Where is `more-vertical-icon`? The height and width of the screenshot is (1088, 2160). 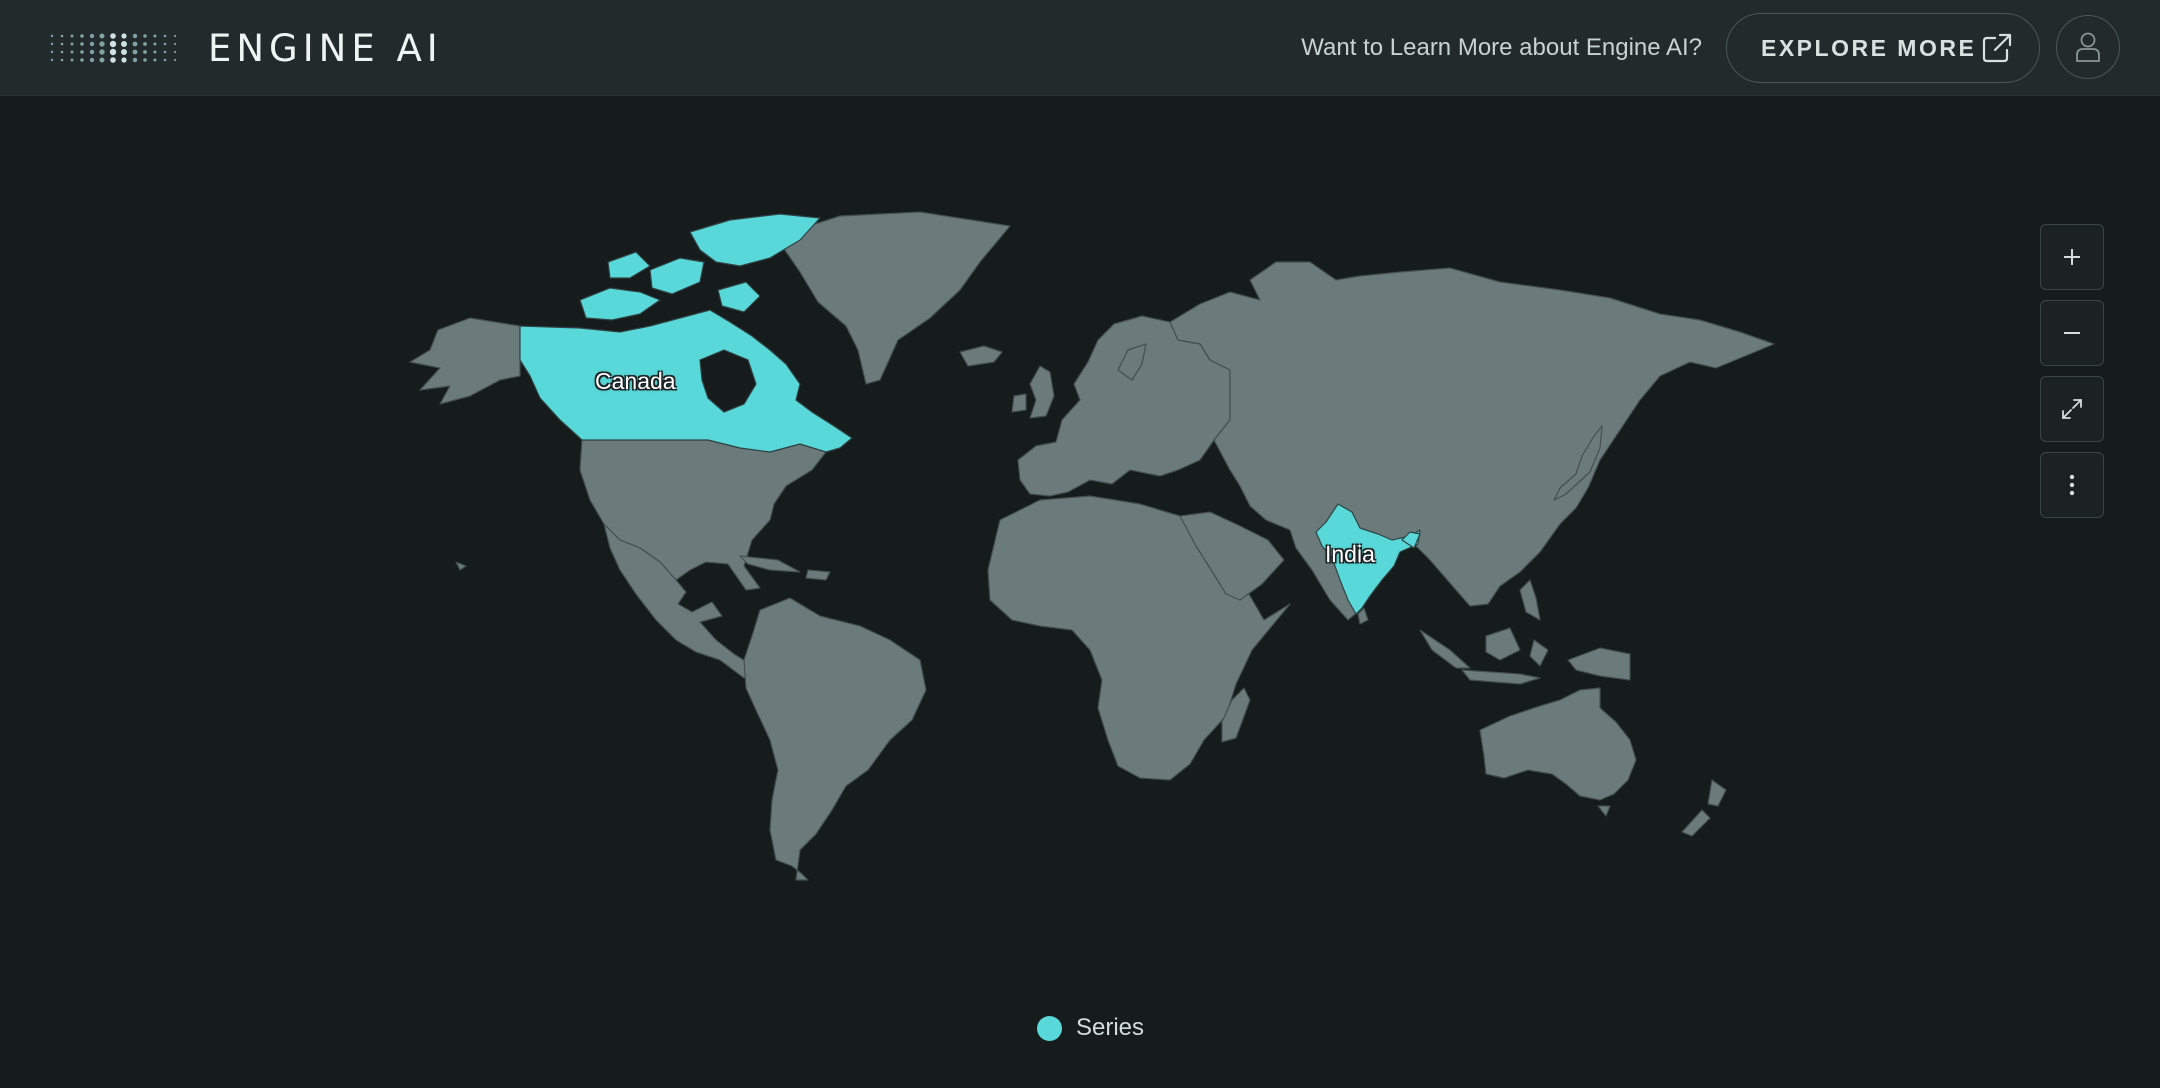 more-vertical-icon is located at coordinates (2072, 485).